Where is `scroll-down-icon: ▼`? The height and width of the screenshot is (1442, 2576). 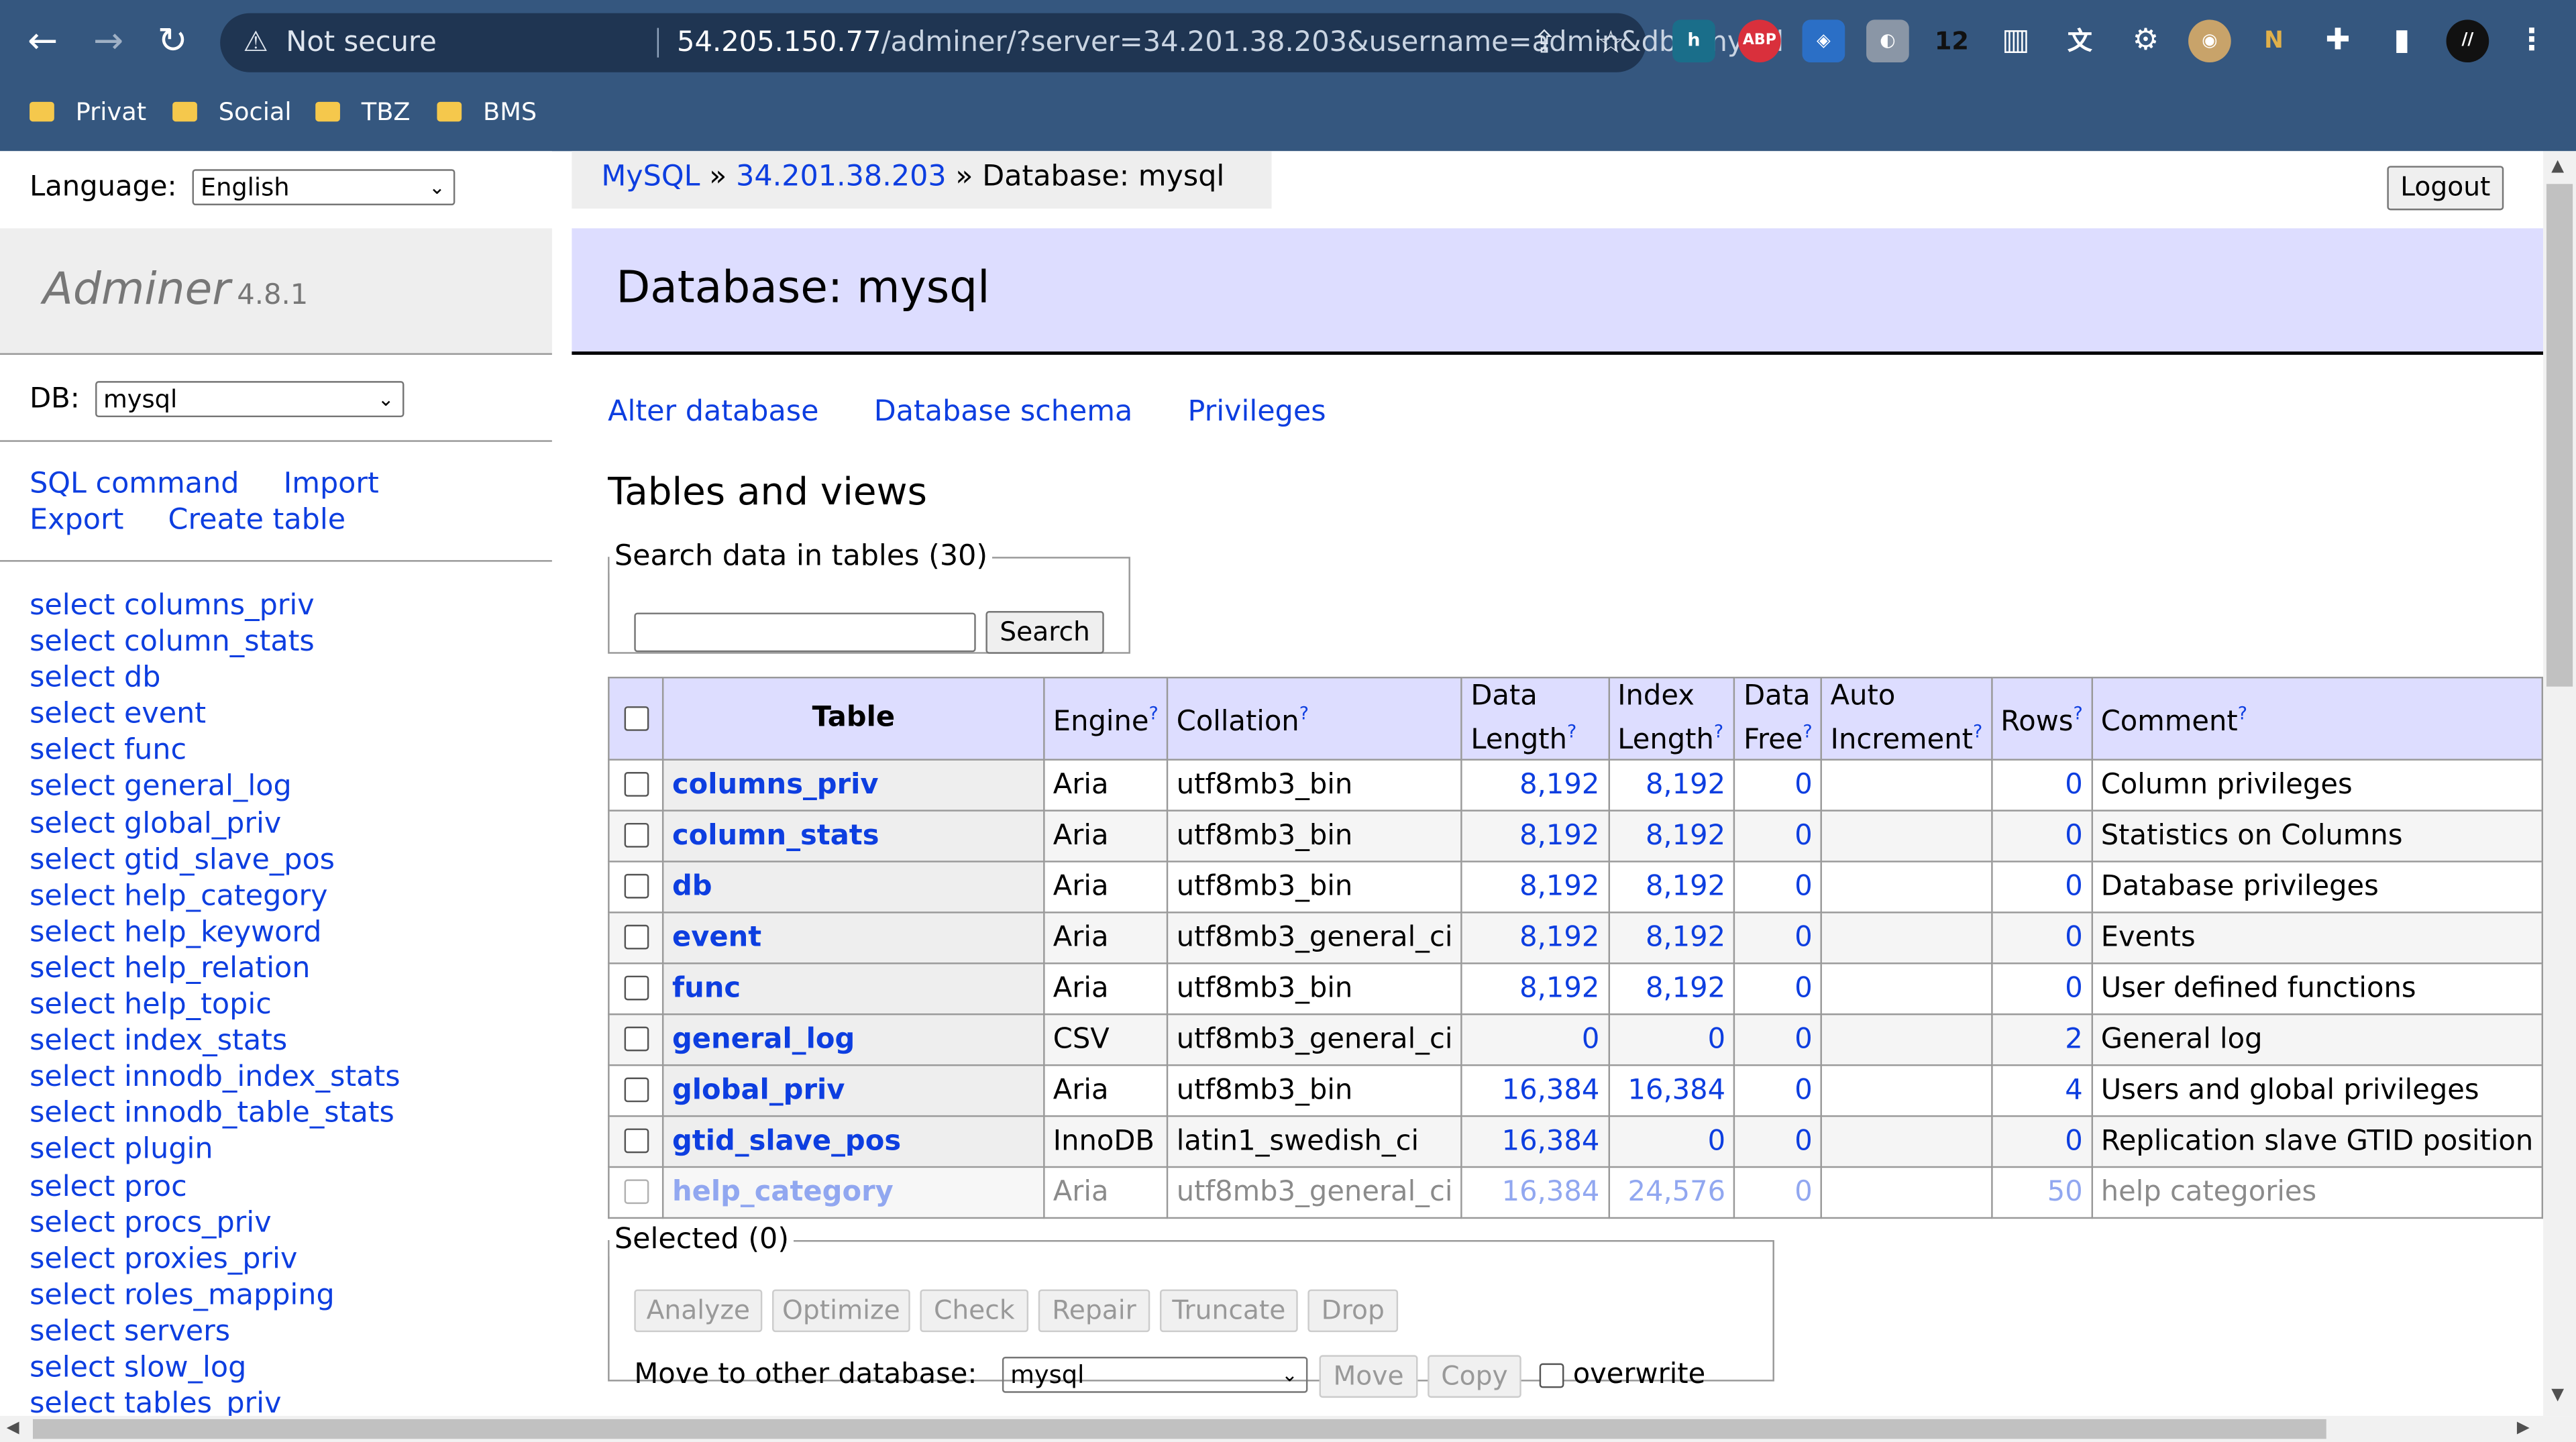 scroll-down-icon: ▼ is located at coordinates (2557, 1395).